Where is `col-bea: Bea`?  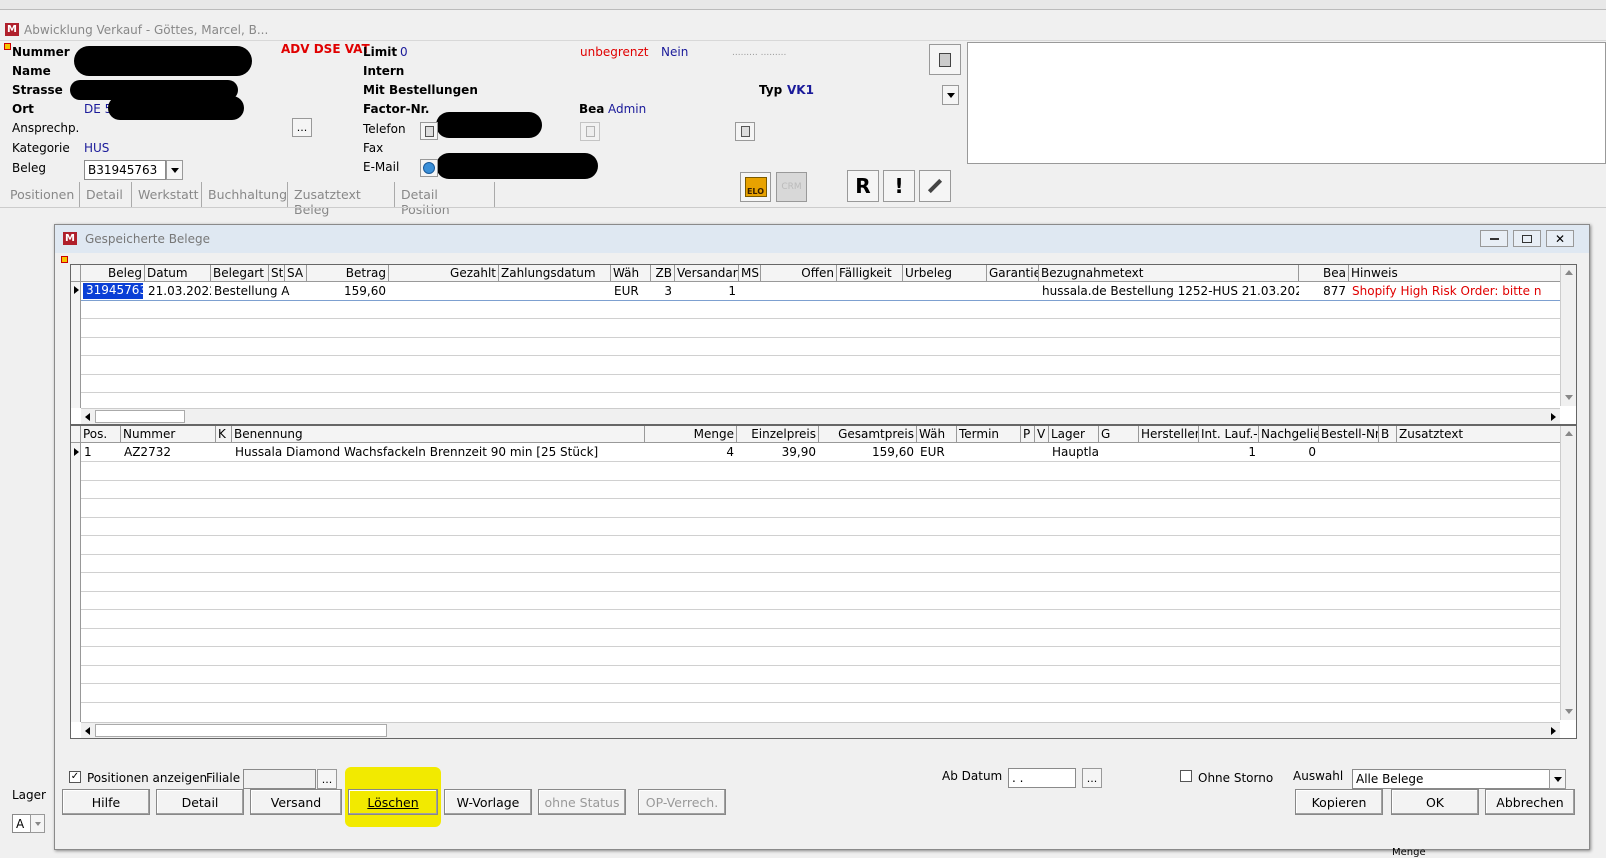 col-bea: Bea is located at coordinates (1324, 273).